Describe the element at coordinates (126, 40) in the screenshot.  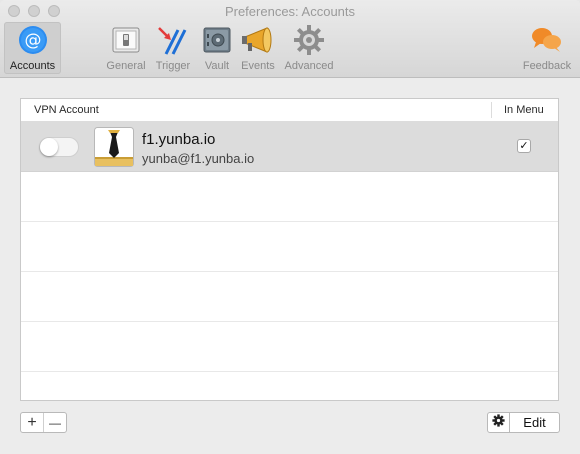
I see `switch-icon` at that location.